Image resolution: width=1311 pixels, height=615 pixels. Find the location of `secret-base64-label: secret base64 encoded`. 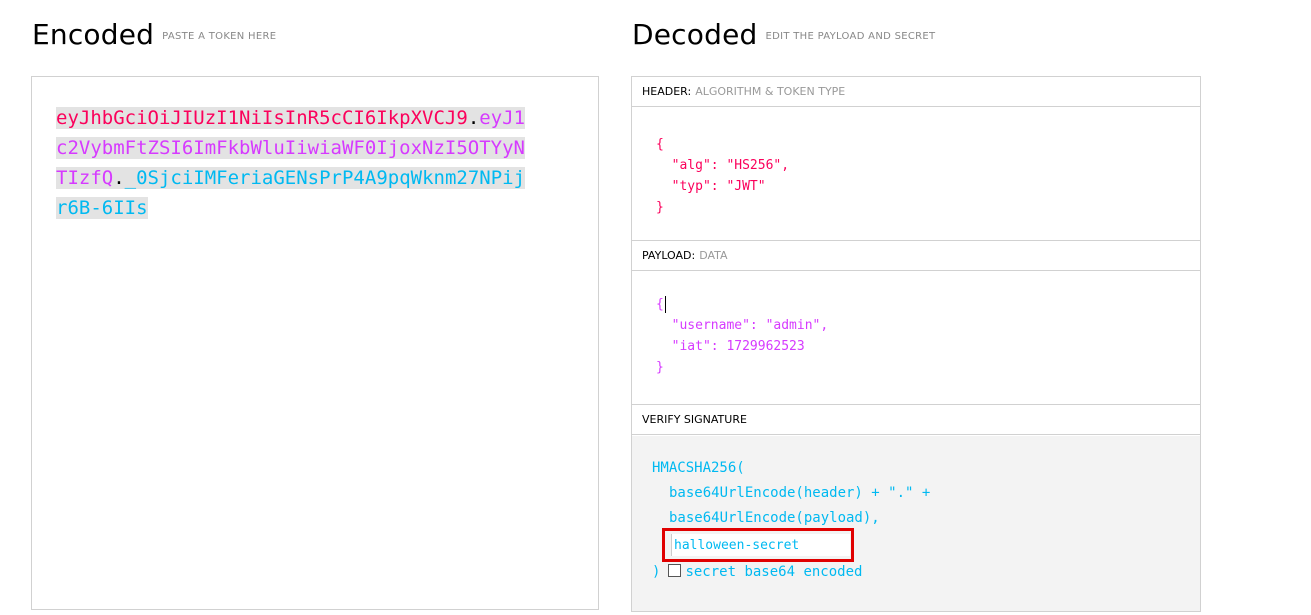

secret-base64-label: secret base64 encoded is located at coordinates (774, 572).